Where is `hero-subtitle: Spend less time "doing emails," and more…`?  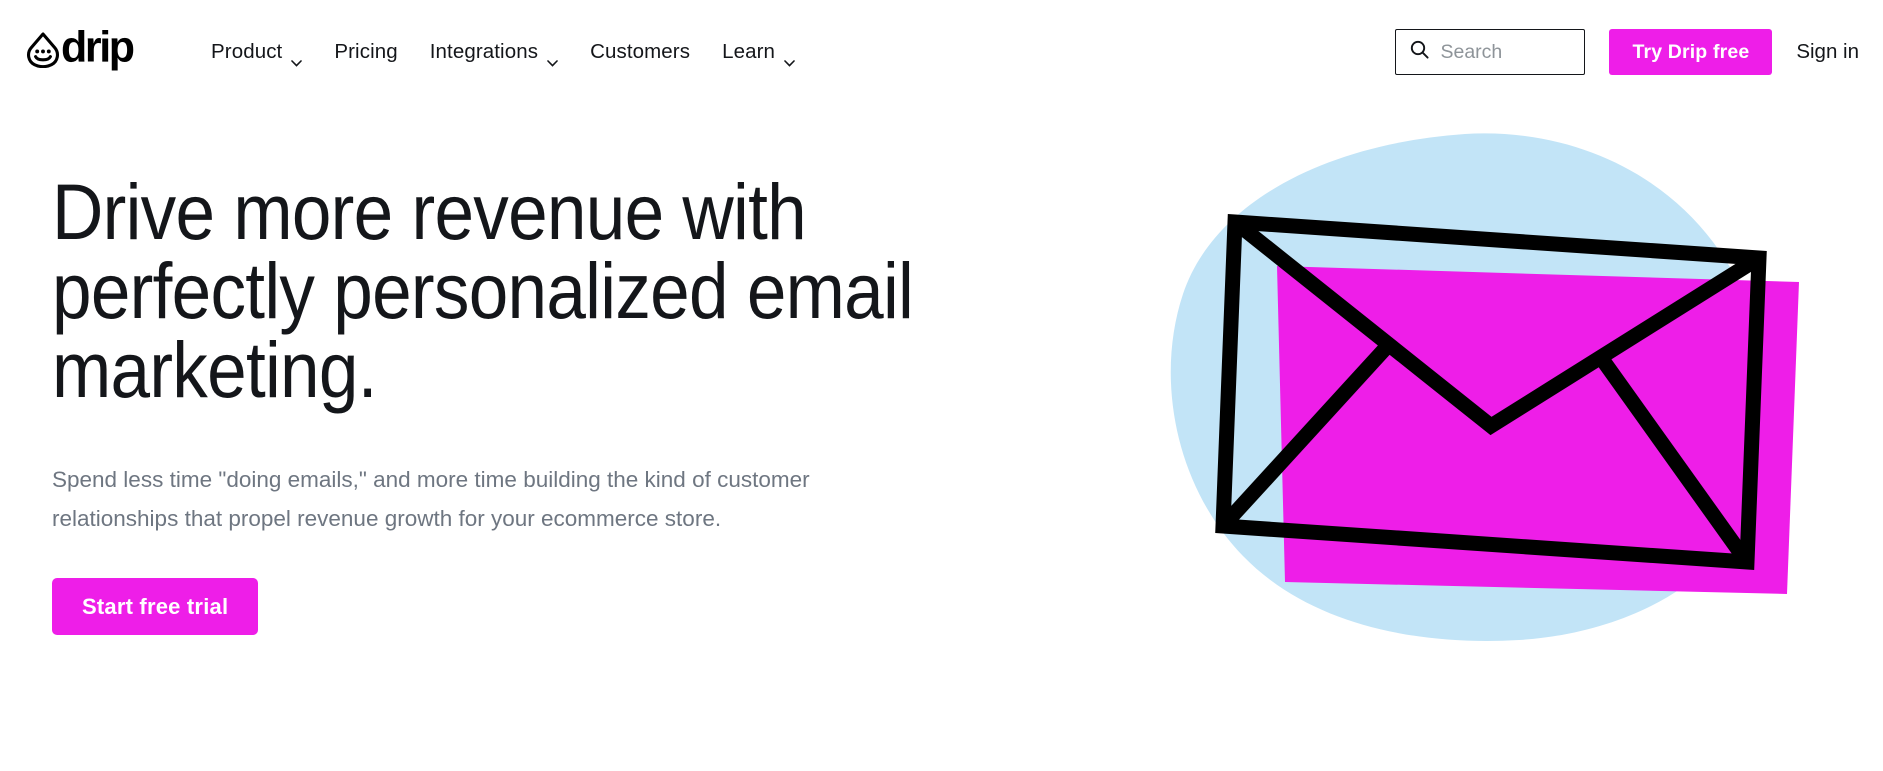 hero-subtitle: Spend less time "doing emails," and more… is located at coordinates (431, 499).